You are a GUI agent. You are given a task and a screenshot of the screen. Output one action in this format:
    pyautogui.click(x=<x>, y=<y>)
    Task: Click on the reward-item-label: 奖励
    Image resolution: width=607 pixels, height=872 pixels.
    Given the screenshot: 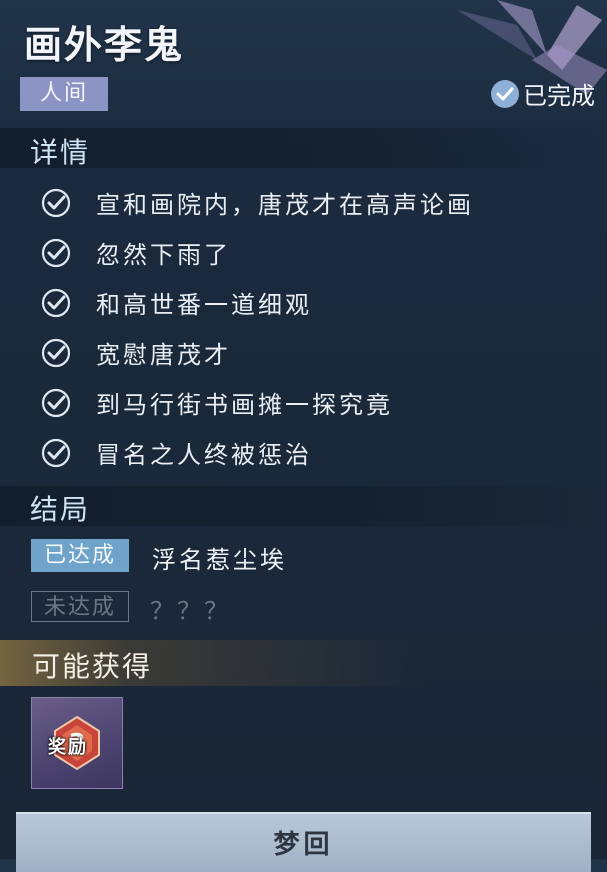 What is the action you would take?
    pyautogui.click(x=68, y=747)
    